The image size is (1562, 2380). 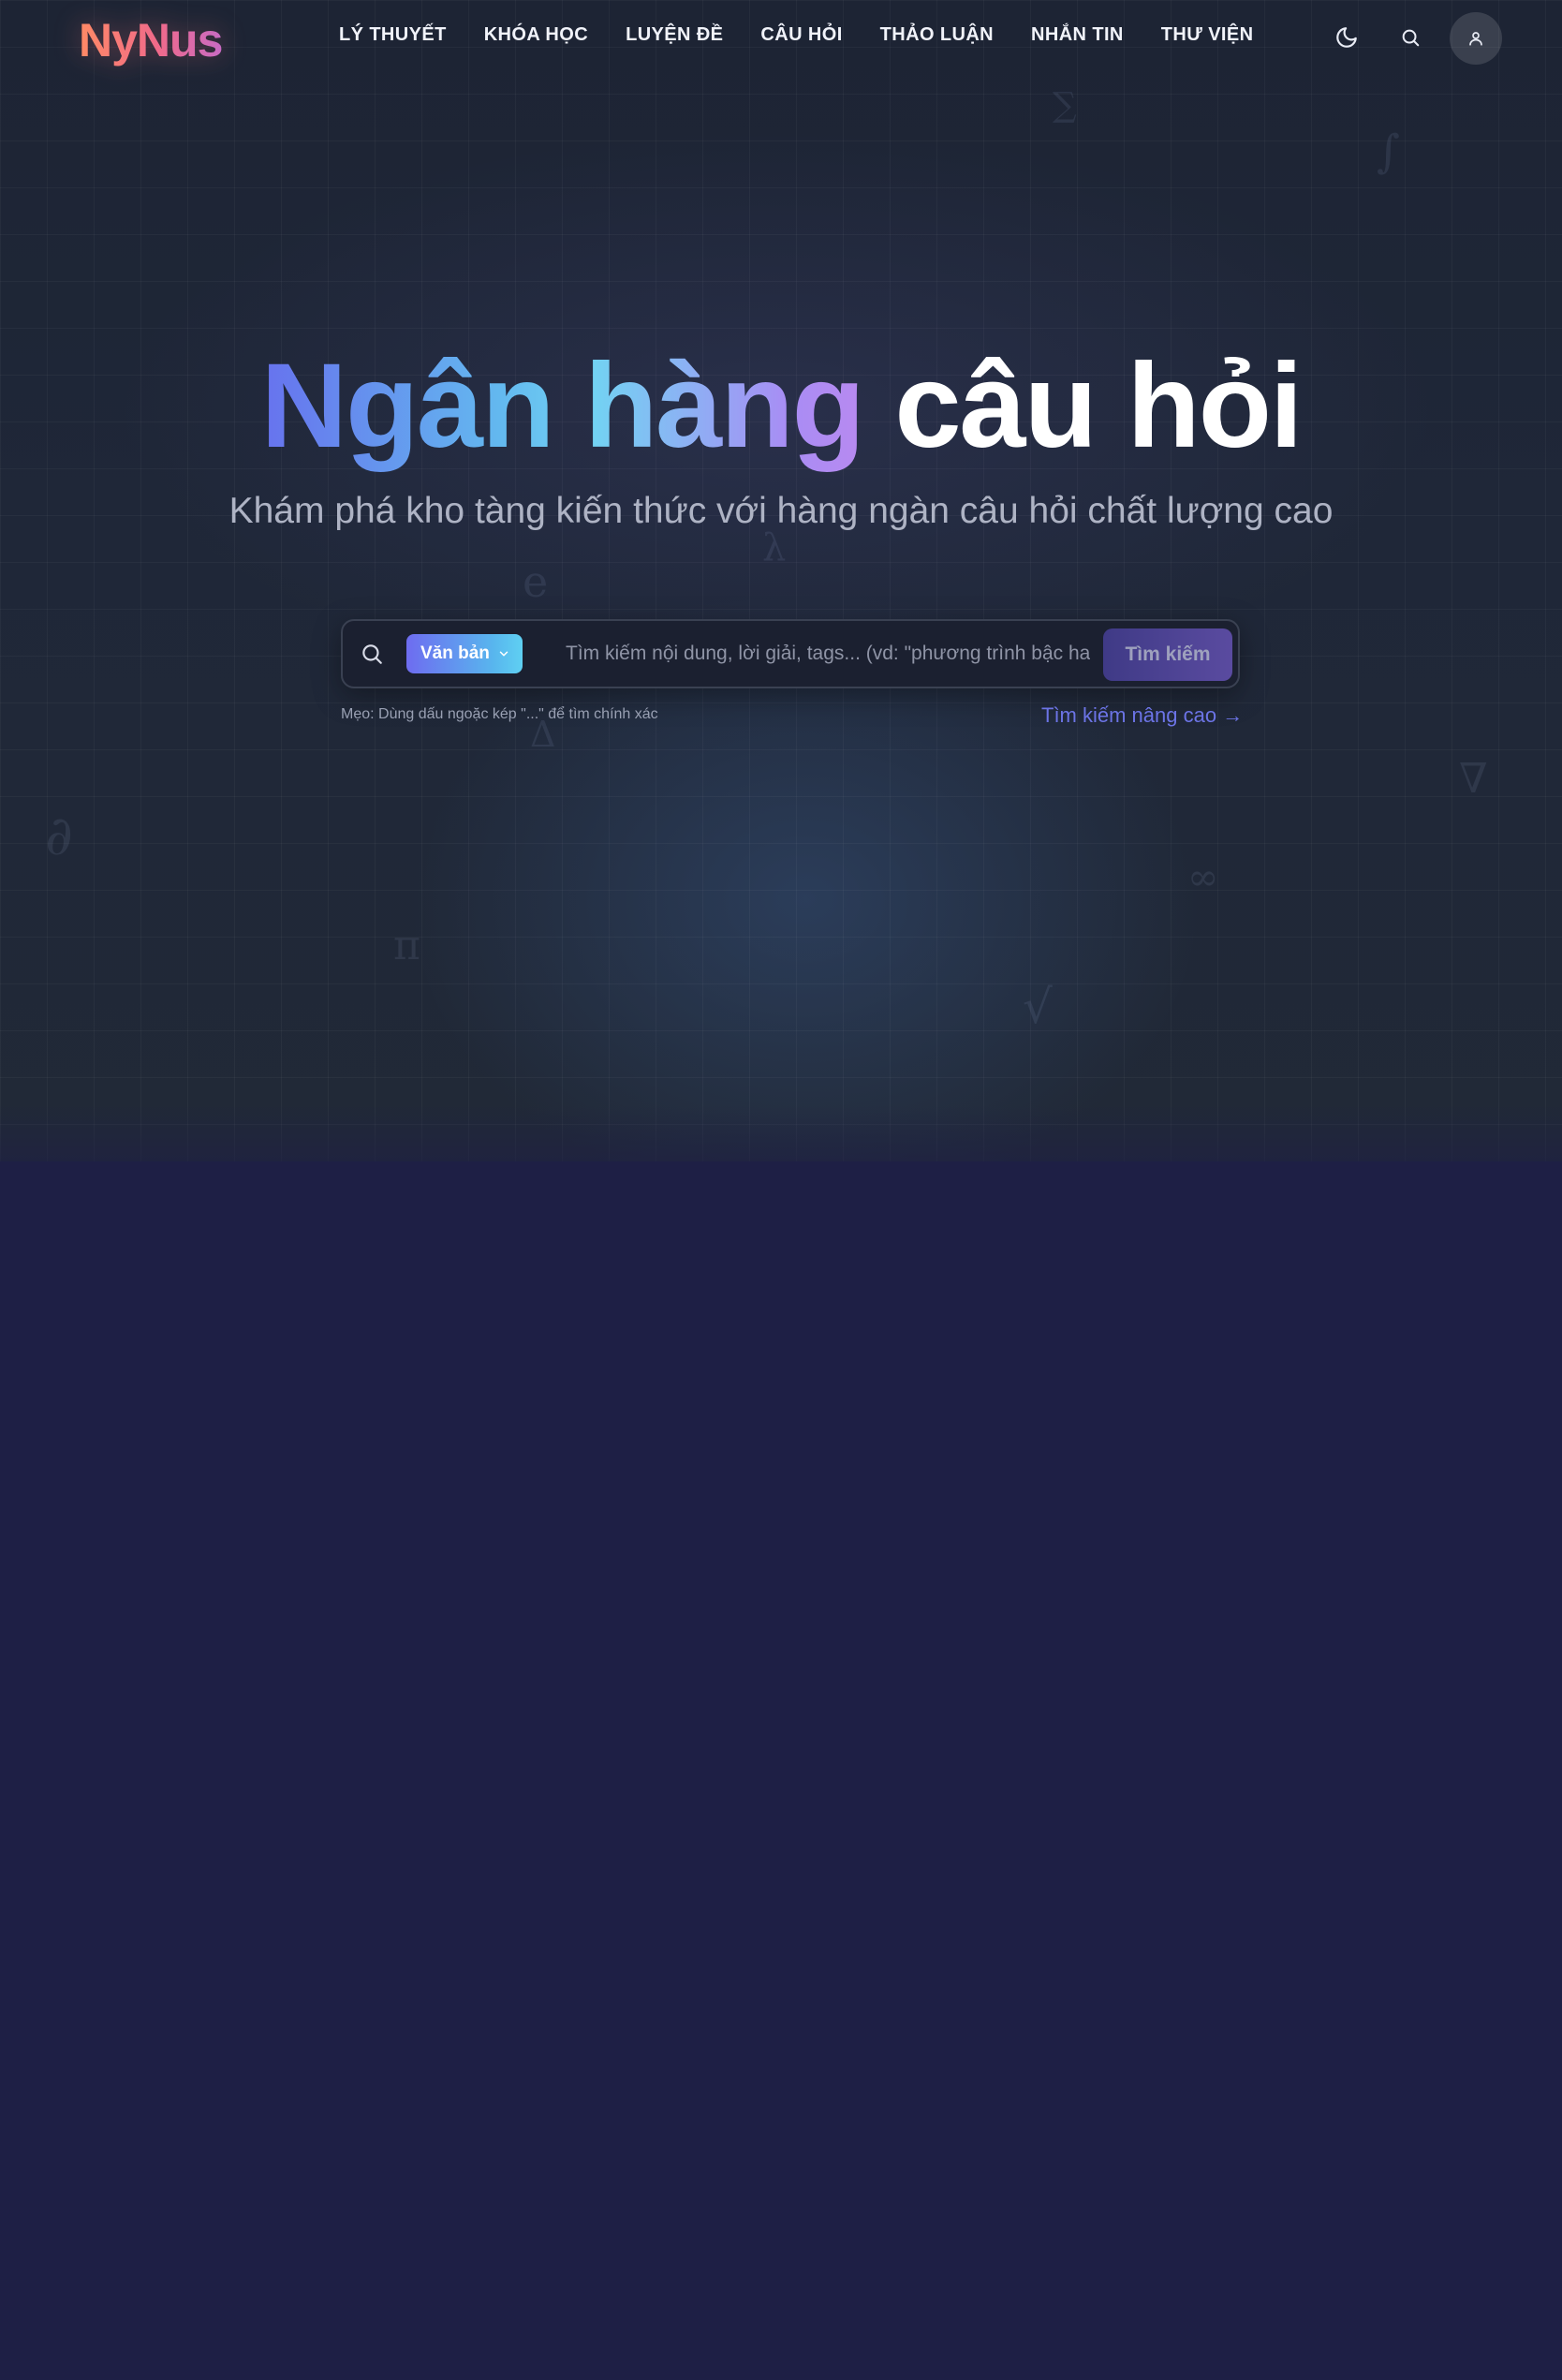 I want to click on logo: NyNus, so click(x=151, y=40).